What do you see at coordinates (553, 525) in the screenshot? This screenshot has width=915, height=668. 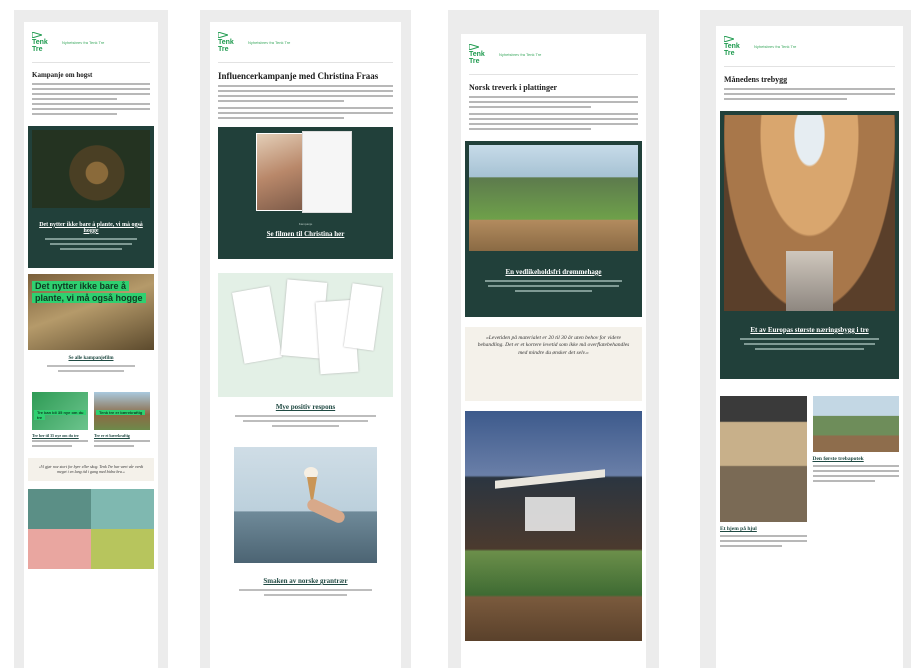 I see `evening-deck-image` at bounding box center [553, 525].